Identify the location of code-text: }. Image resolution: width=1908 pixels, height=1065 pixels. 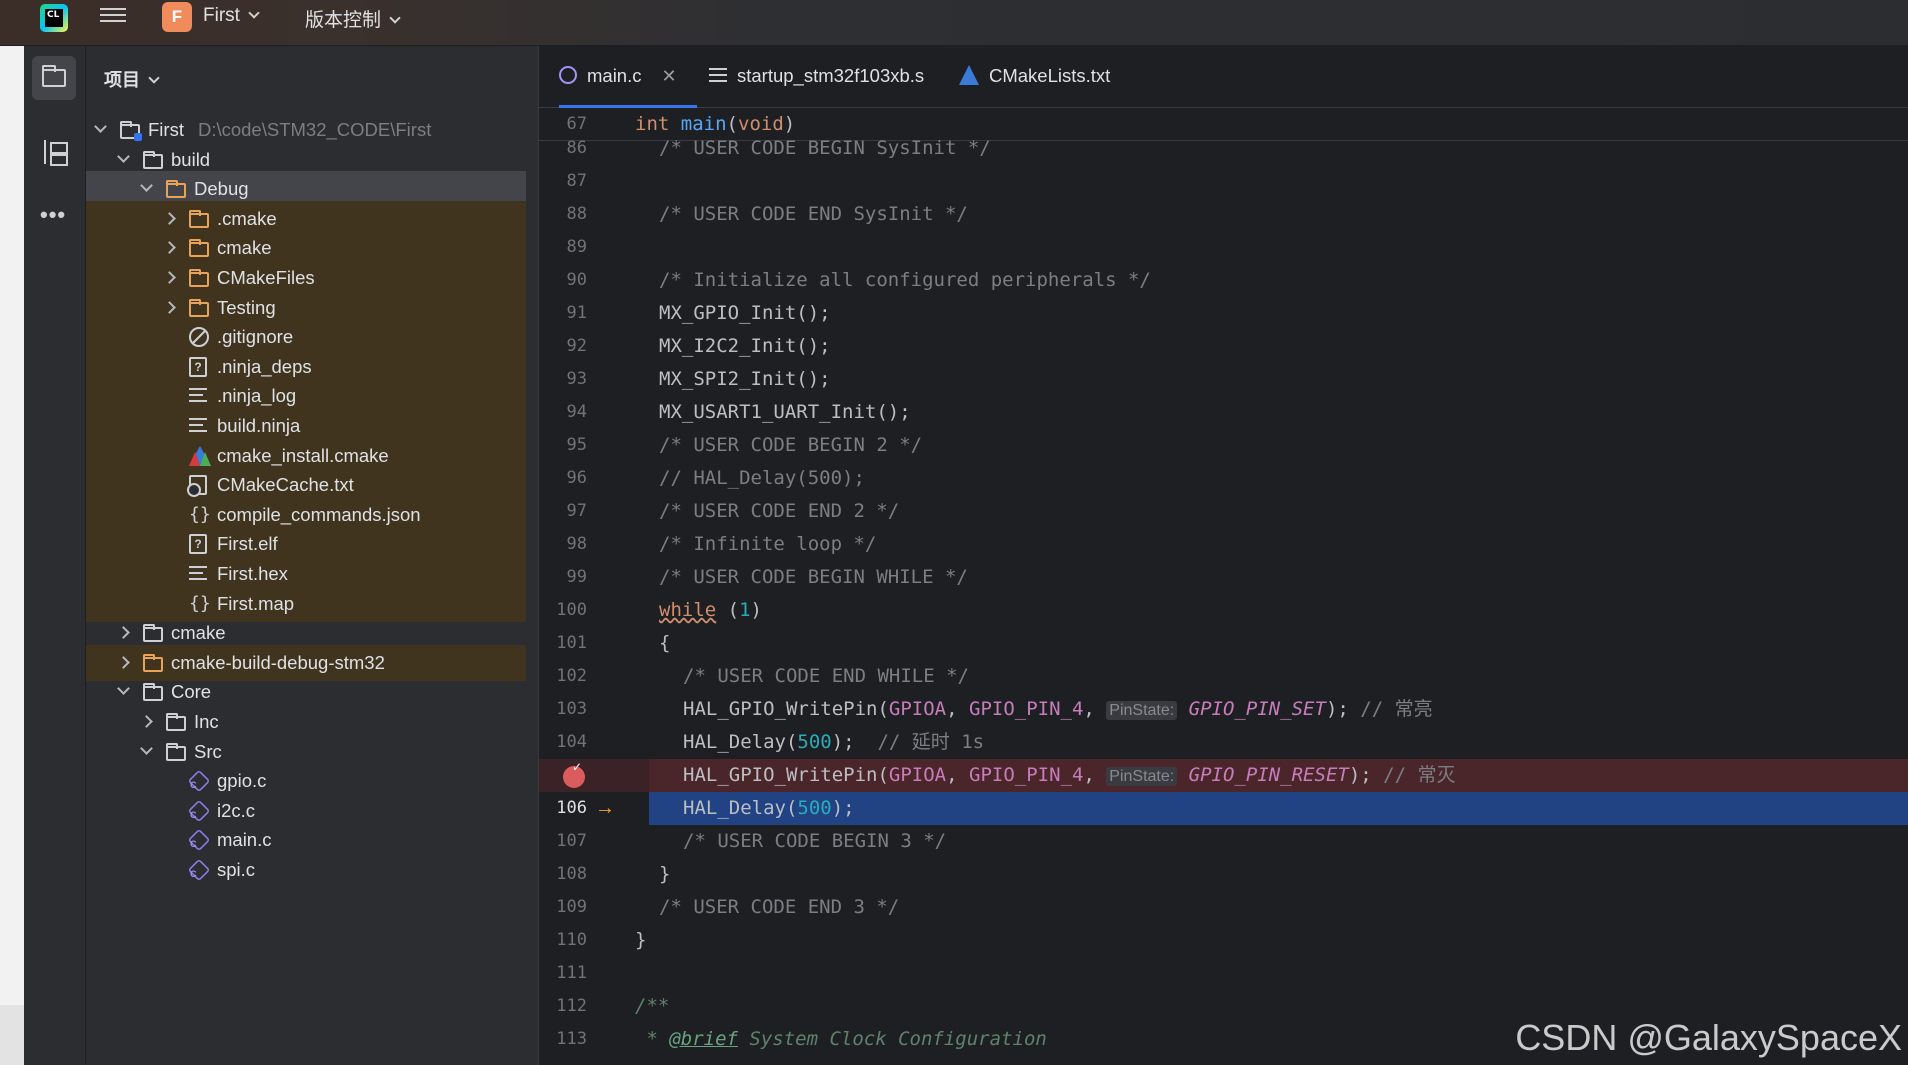
(665, 874).